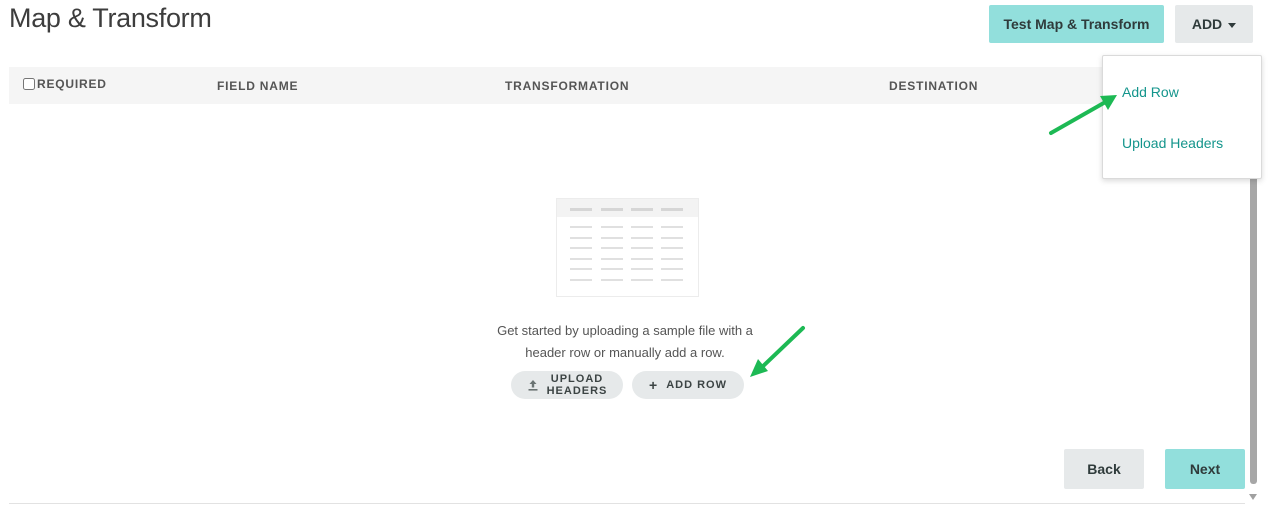 This screenshot has width=1271, height=506. I want to click on plus-icon: +, so click(654, 385).